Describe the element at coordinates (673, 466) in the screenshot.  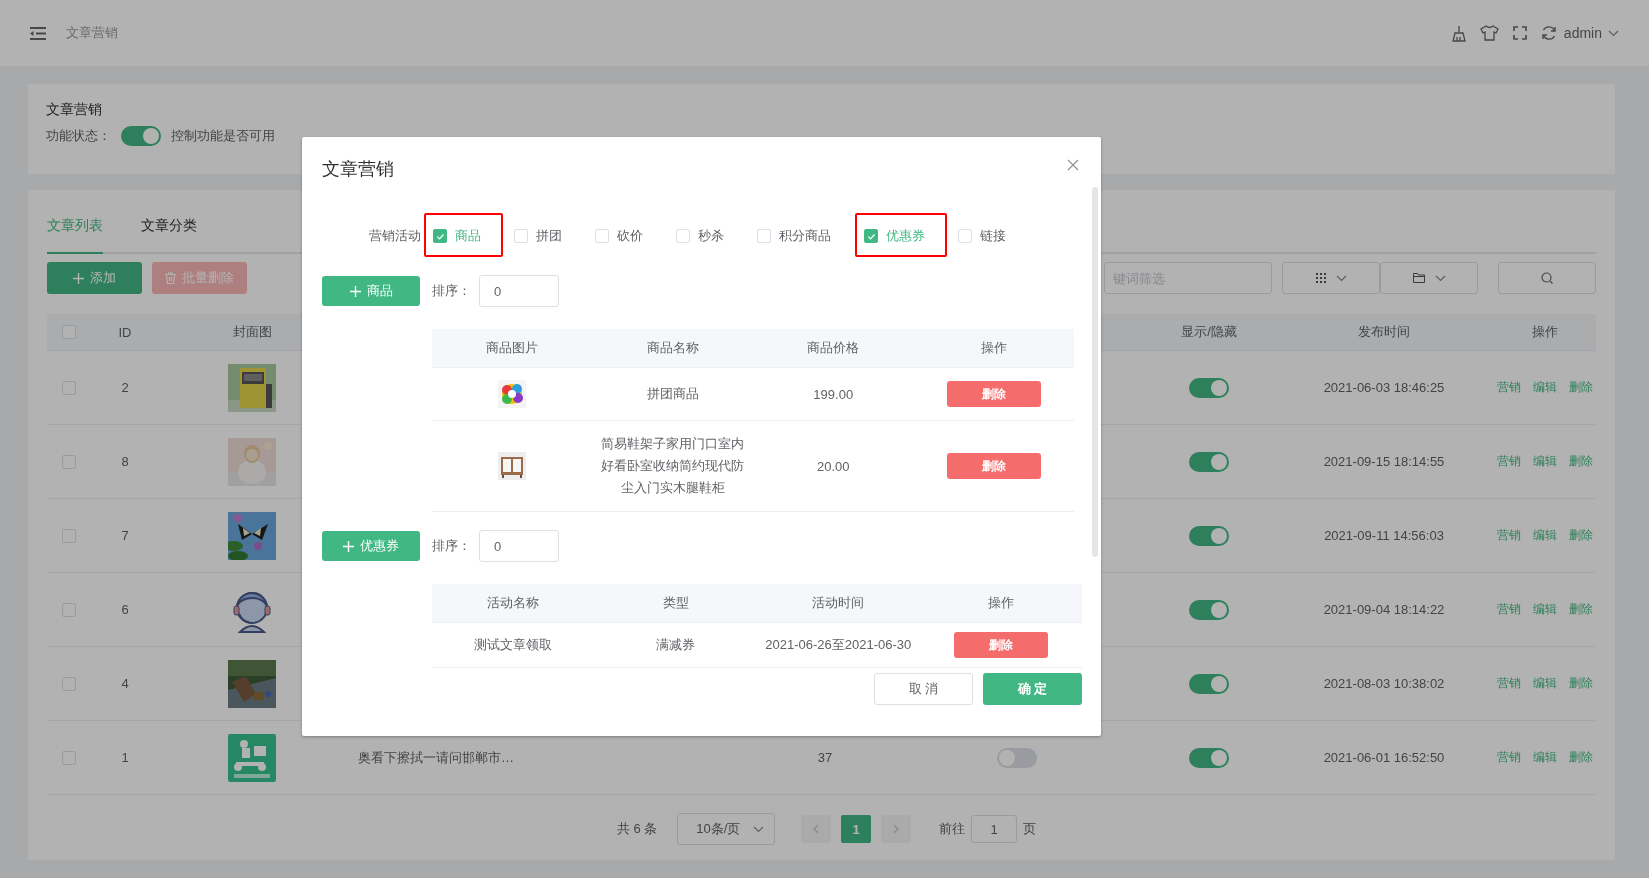
I see `table-cell-text: 简易鞋架子家用门口室内好看卧室收纳简约现代防尘入门实木腿鞋柜` at that location.